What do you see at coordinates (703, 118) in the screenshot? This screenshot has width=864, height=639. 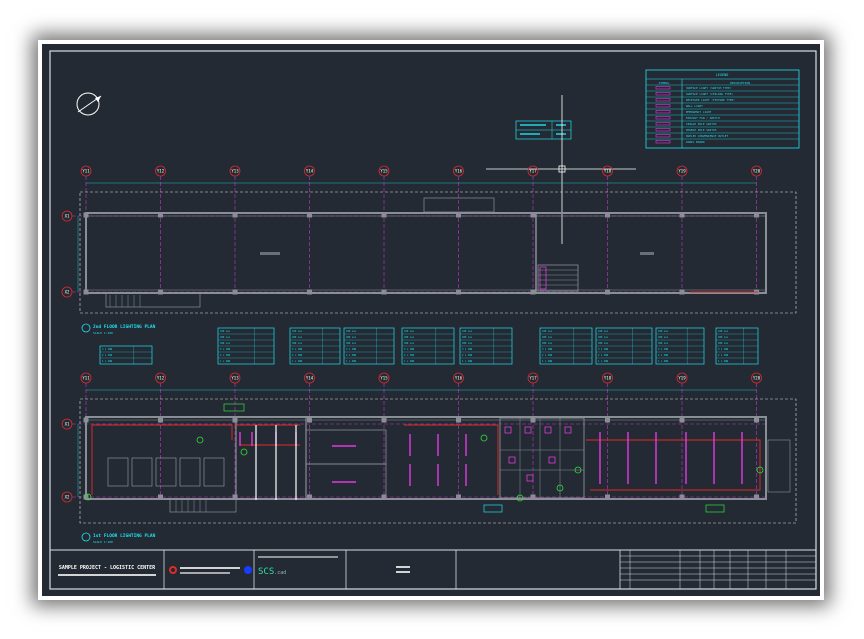 I see `legend-row-label: EXHAUST FAN / SWITCH` at bounding box center [703, 118].